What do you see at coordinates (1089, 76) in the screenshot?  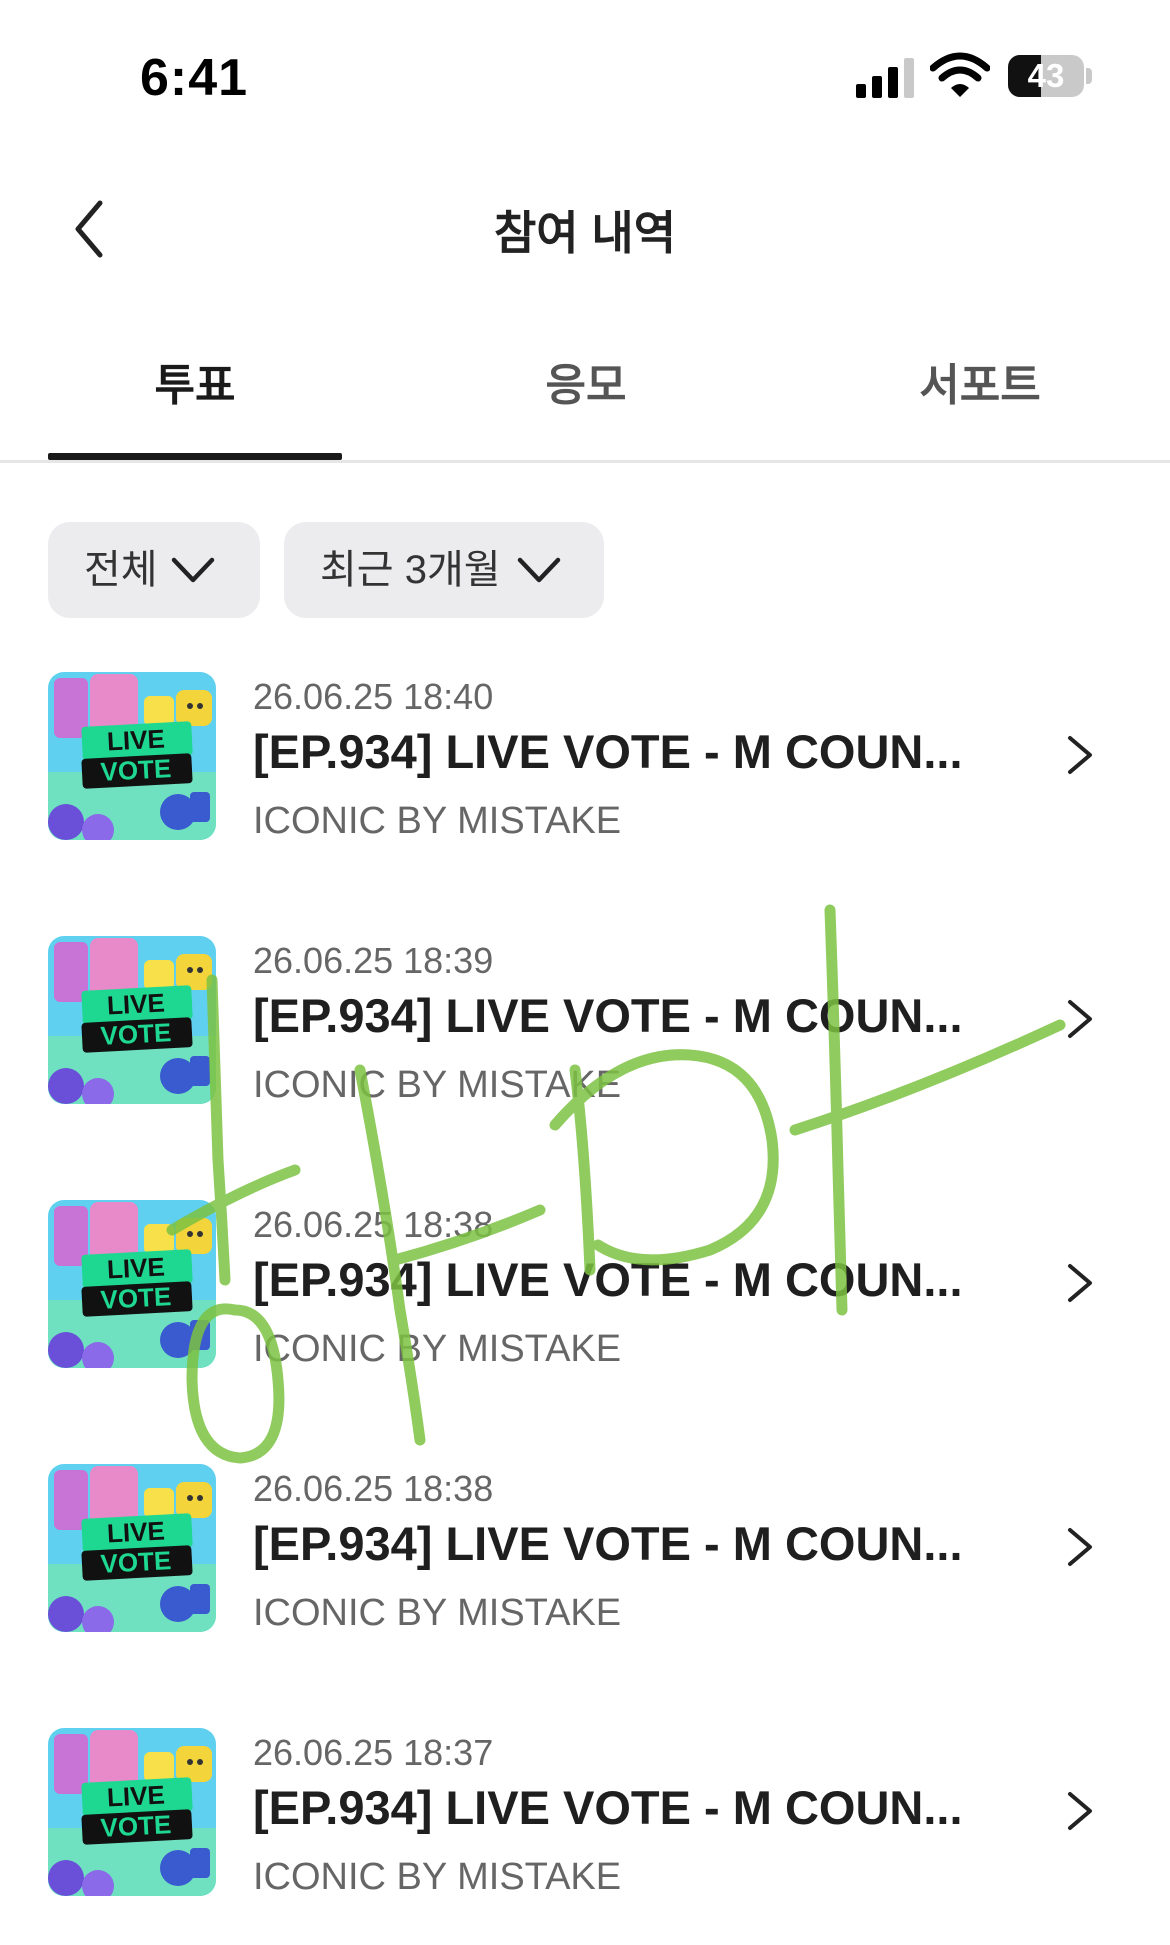 I see `battery-cap` at bounding box center [1089, 76].